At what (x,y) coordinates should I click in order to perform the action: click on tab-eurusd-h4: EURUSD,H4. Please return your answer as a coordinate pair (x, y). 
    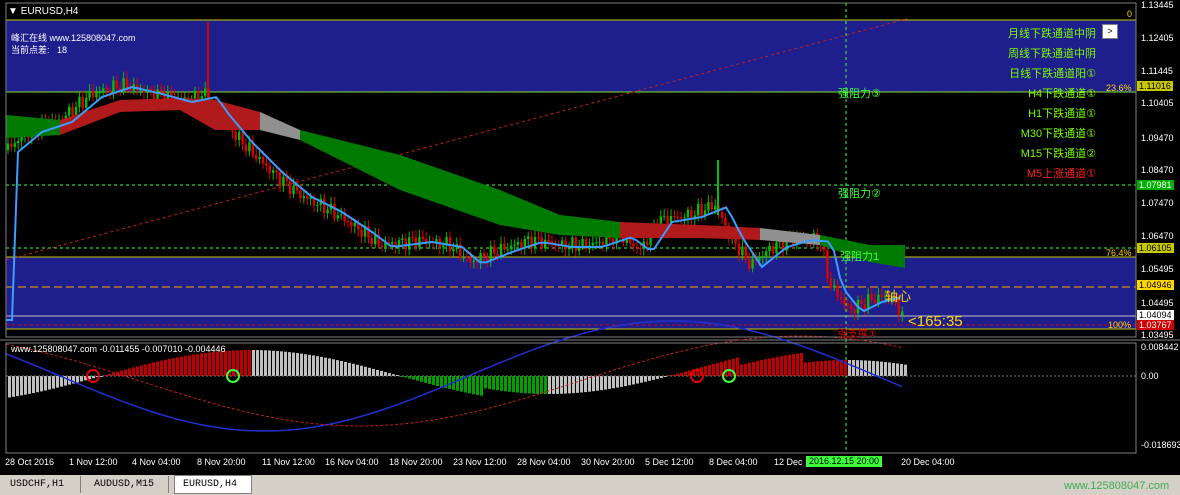
    Looking at the image, I should click on (213, 484).